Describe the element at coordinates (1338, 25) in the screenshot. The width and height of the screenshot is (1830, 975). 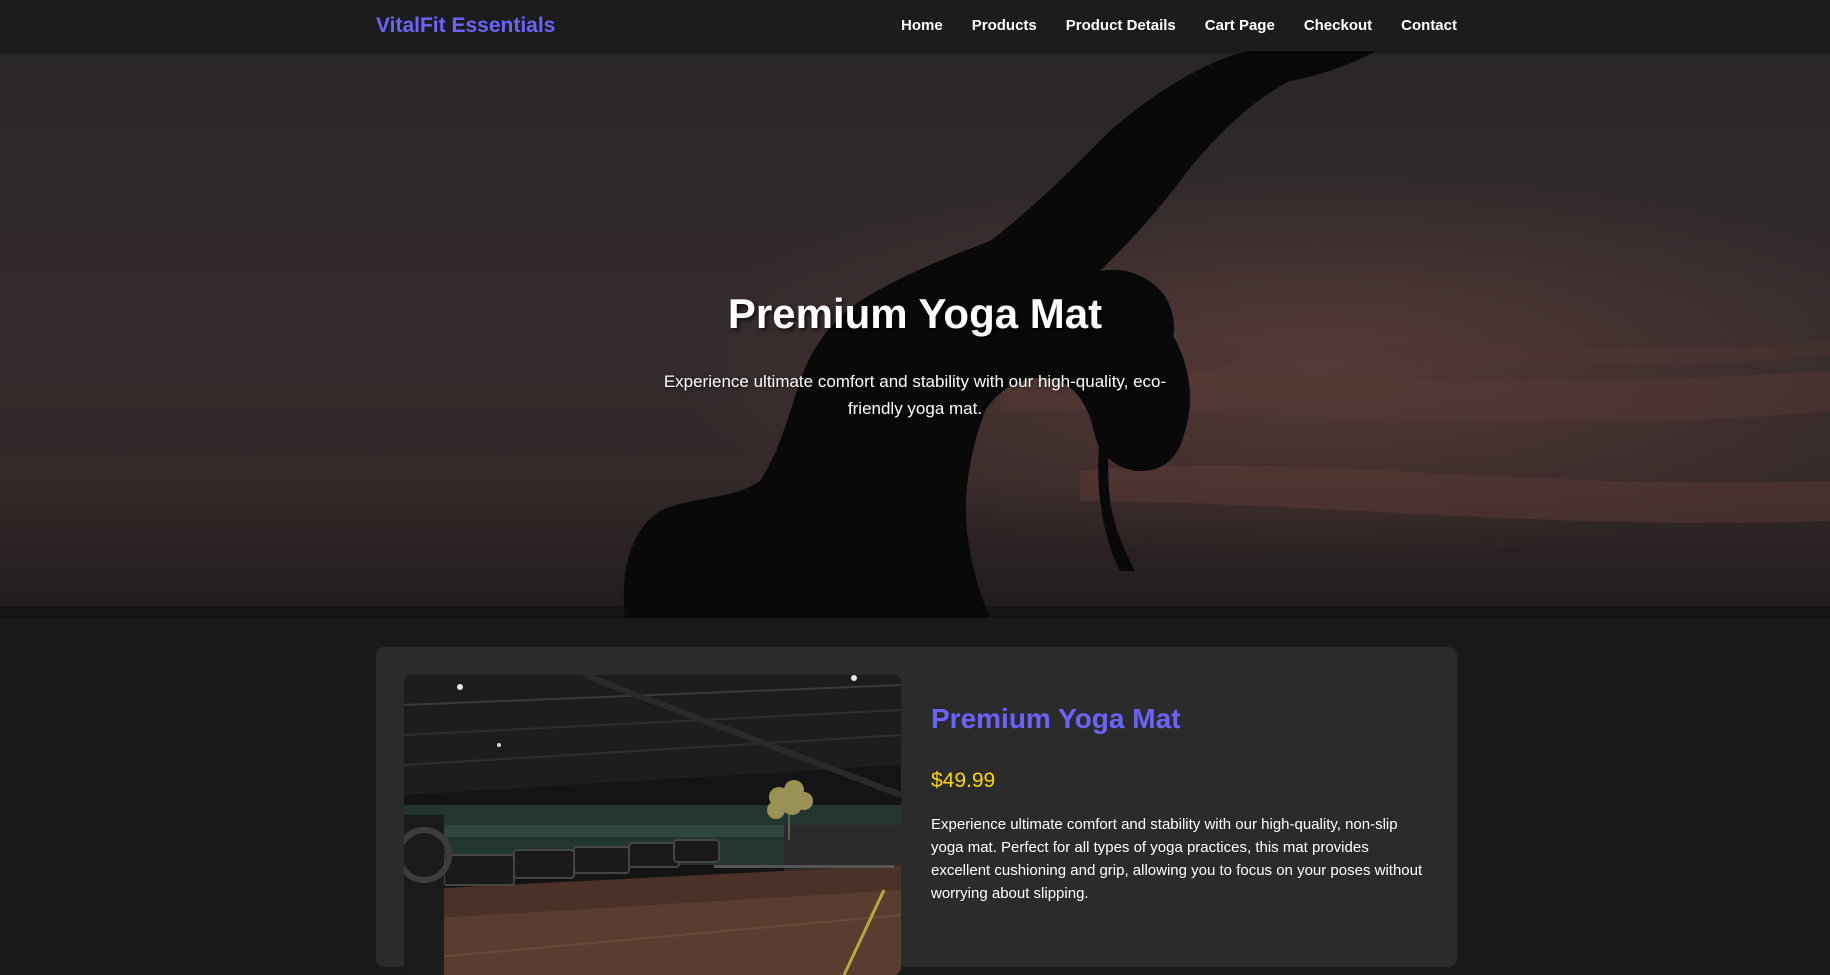
I see `nav-link-checkout: Checkout` at that location.